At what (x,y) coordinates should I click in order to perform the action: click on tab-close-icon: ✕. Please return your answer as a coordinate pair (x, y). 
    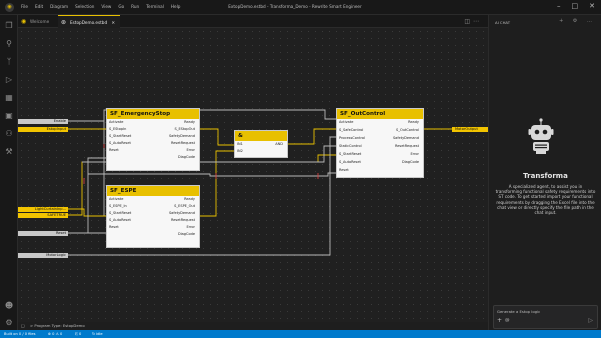
    Looking at the image, I should click on (113, 22).